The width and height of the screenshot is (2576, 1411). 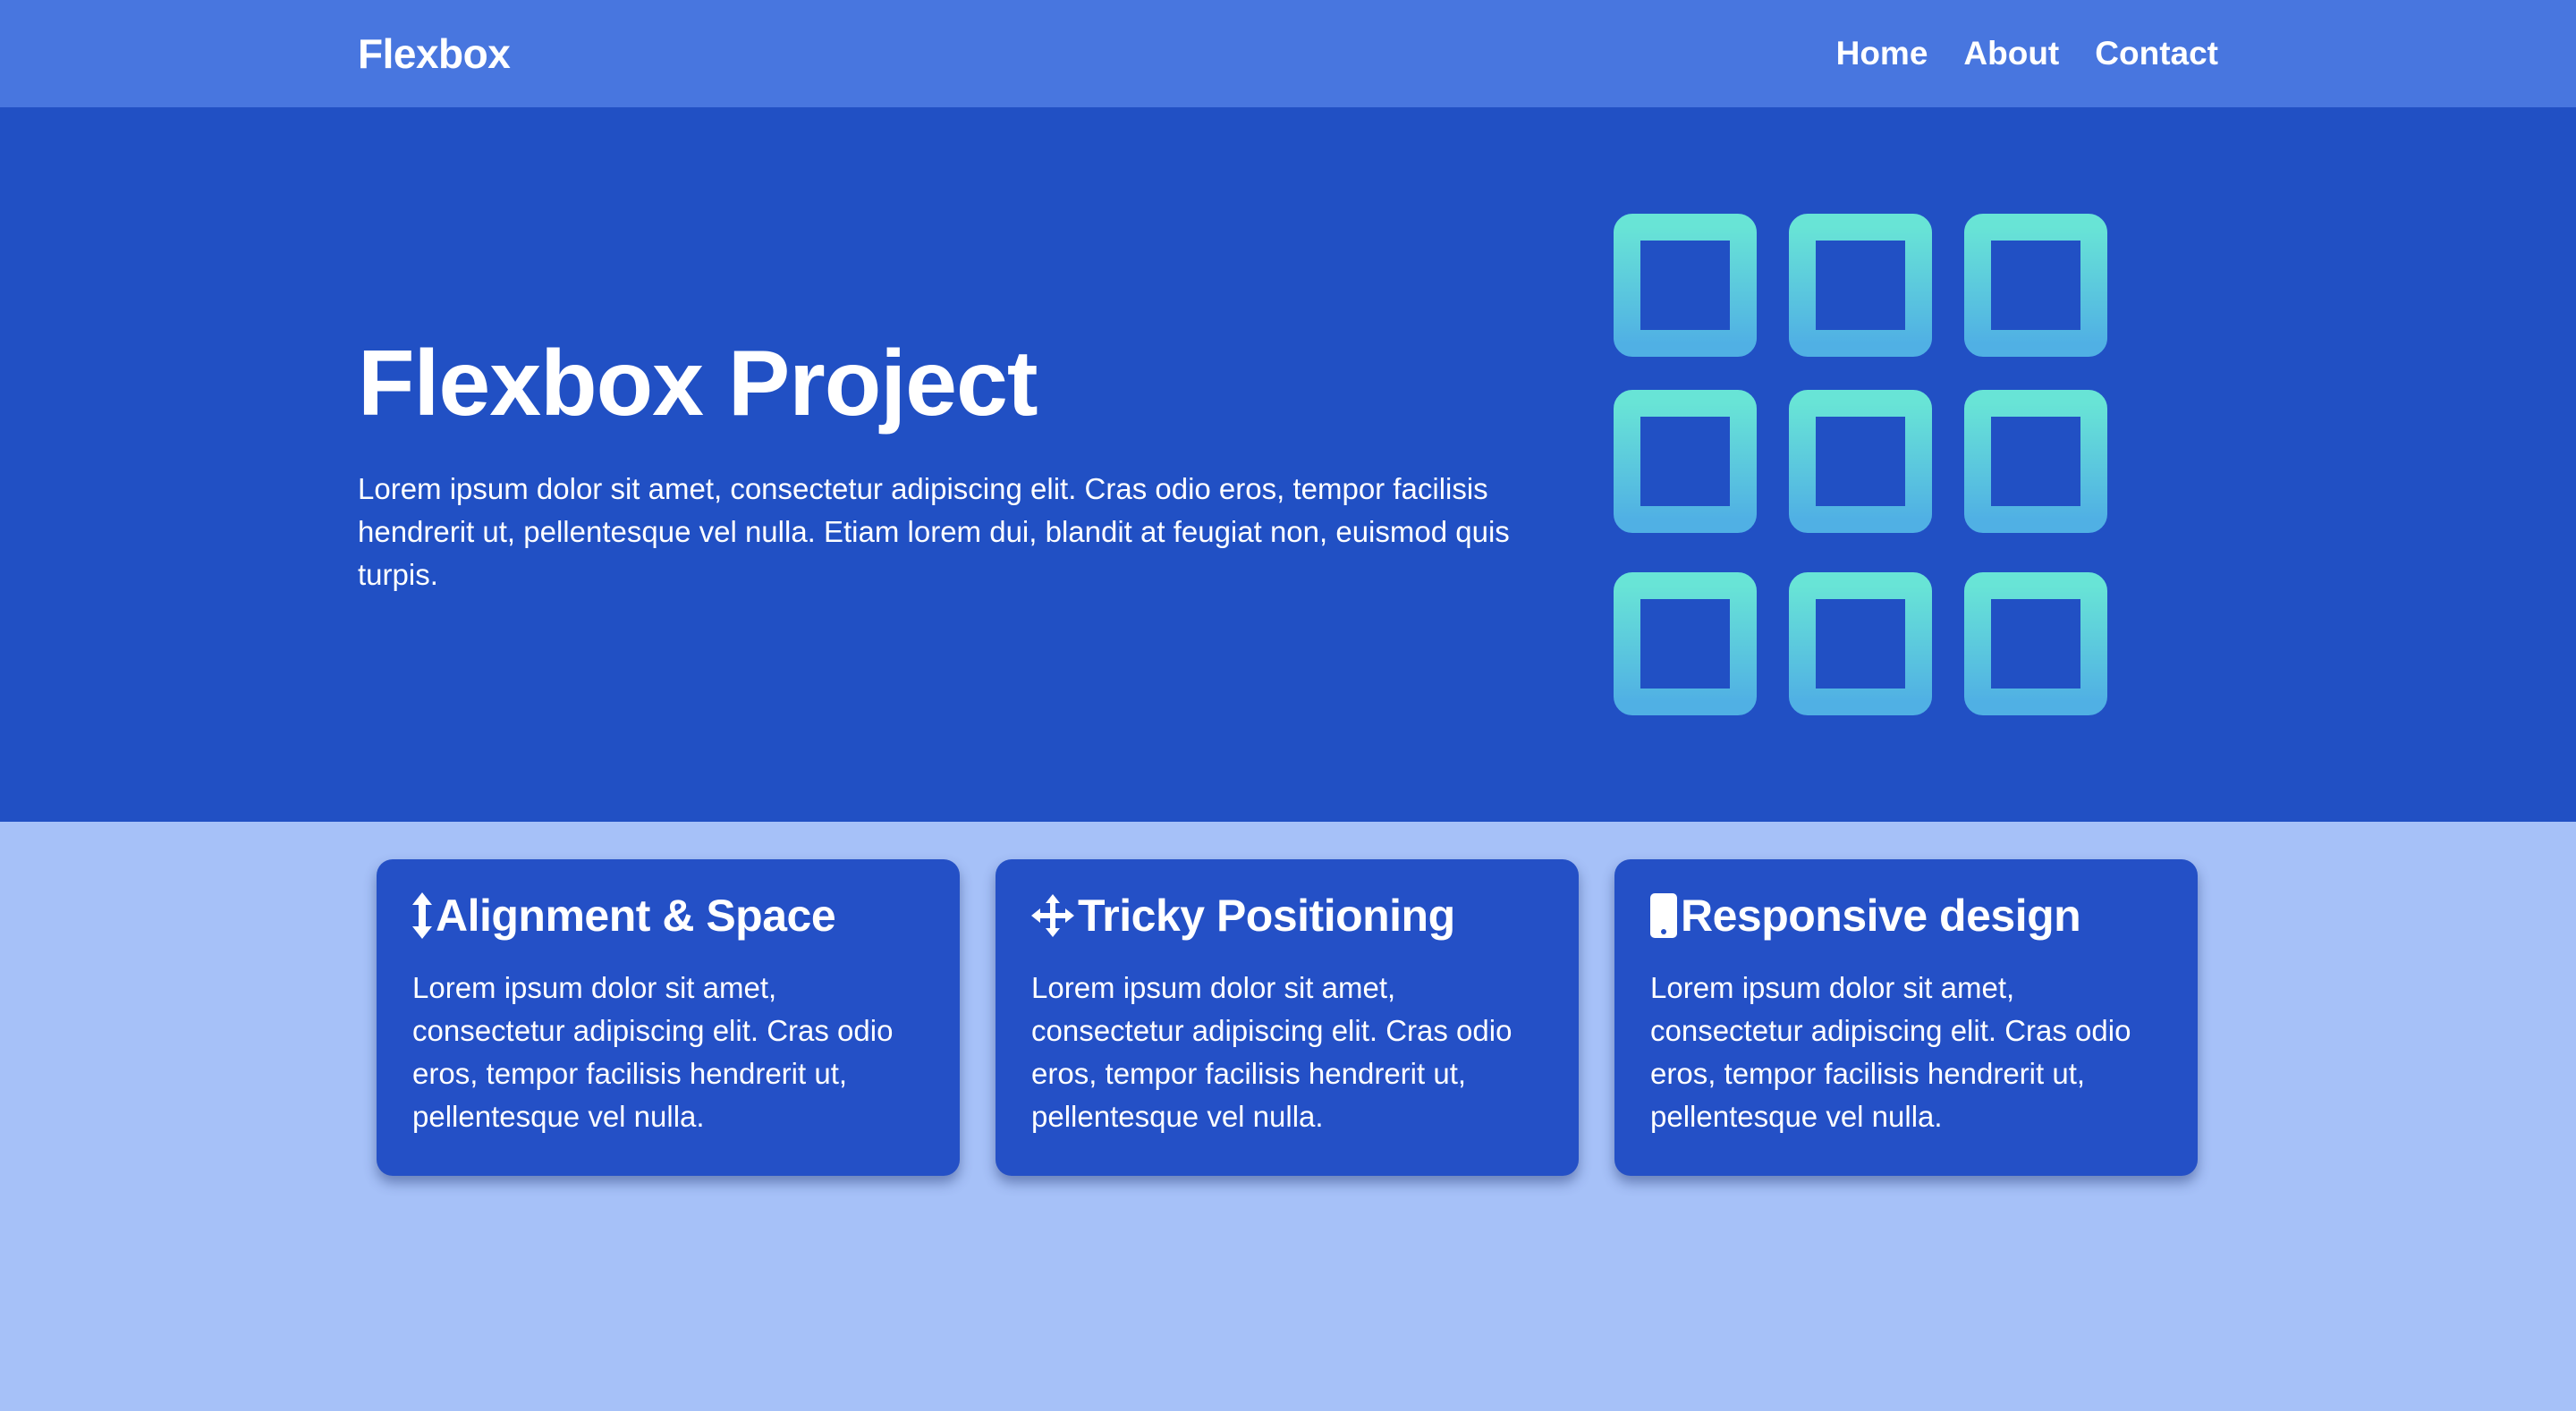 I want to click on brand-logo: Flexbox, so click(x=434, y=54).